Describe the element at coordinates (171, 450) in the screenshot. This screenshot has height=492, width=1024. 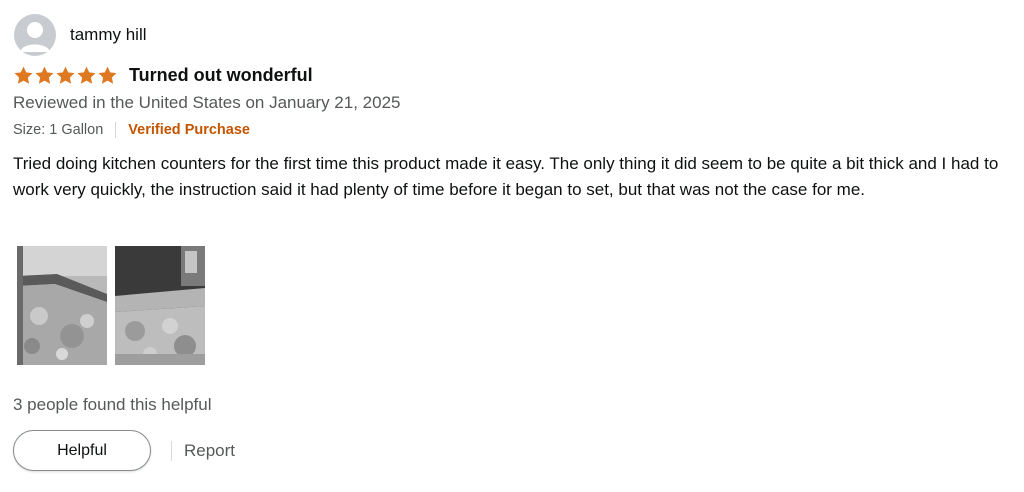
I see `actions-divider` at that location.